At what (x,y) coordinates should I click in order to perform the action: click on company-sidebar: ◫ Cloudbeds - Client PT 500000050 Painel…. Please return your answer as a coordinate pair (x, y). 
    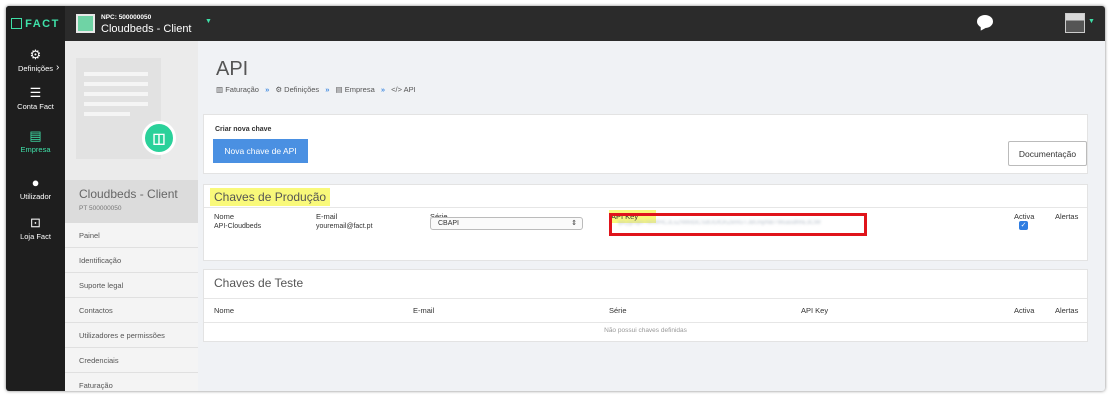
    Looking at the image, I should click on (131, 216).